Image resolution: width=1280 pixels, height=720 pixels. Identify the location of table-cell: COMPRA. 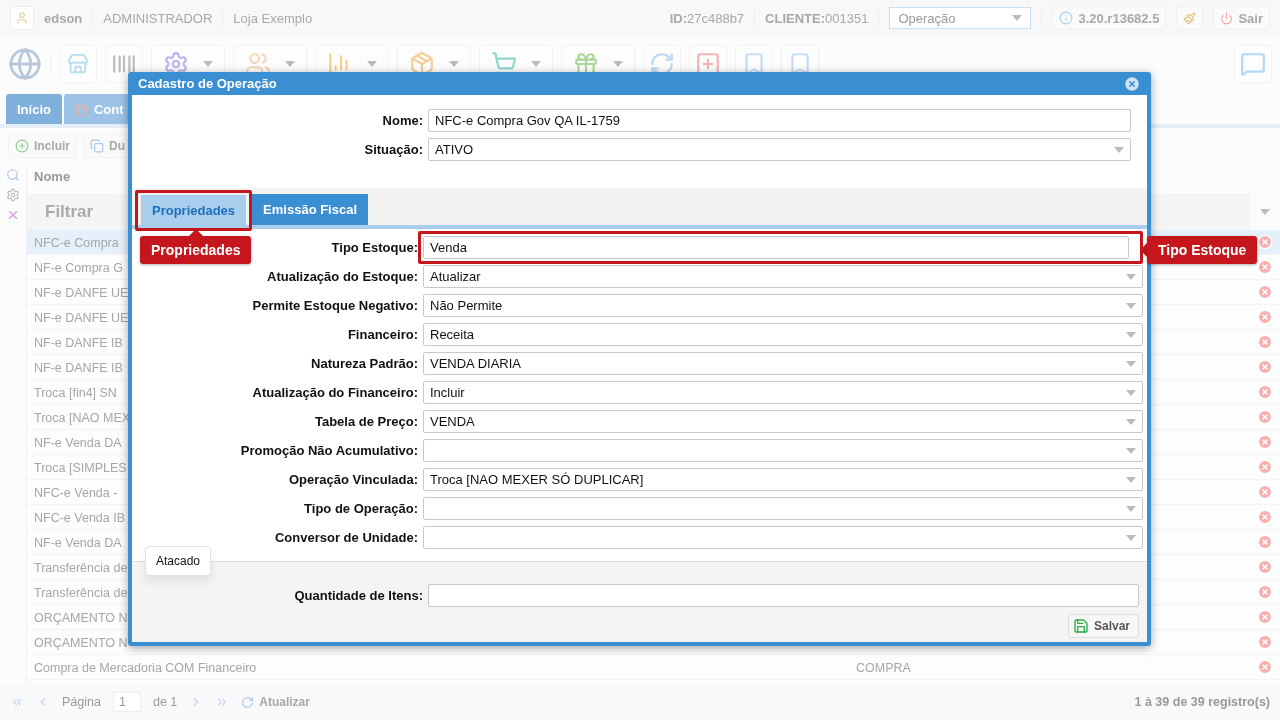
(883, 668).